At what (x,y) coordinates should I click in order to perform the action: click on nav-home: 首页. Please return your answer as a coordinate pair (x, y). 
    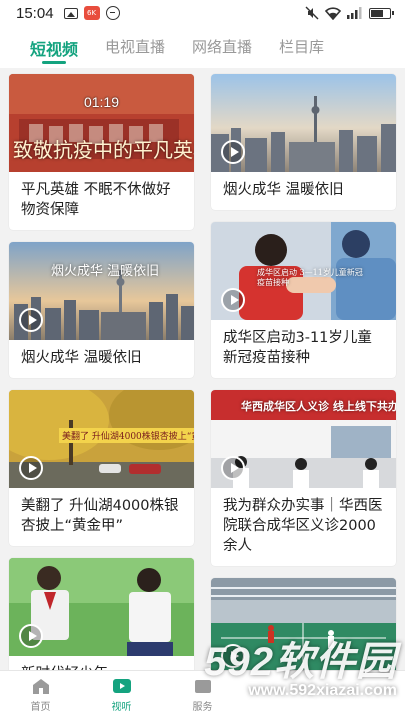
    Looking at the image, I should click on (40, 695).